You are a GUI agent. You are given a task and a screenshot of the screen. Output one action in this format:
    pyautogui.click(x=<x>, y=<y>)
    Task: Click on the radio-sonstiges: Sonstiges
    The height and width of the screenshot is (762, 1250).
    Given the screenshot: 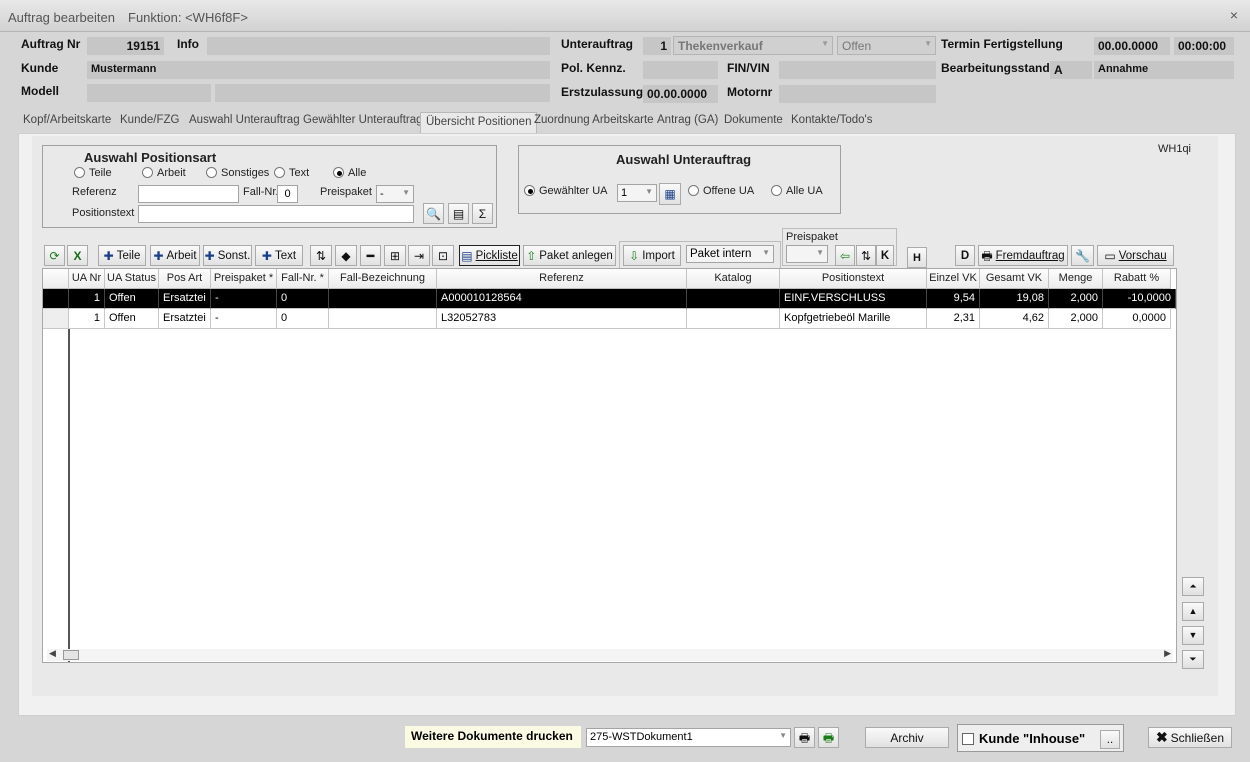 What is the action you would take?
    pyautogui.click(x=237, y=173)
    